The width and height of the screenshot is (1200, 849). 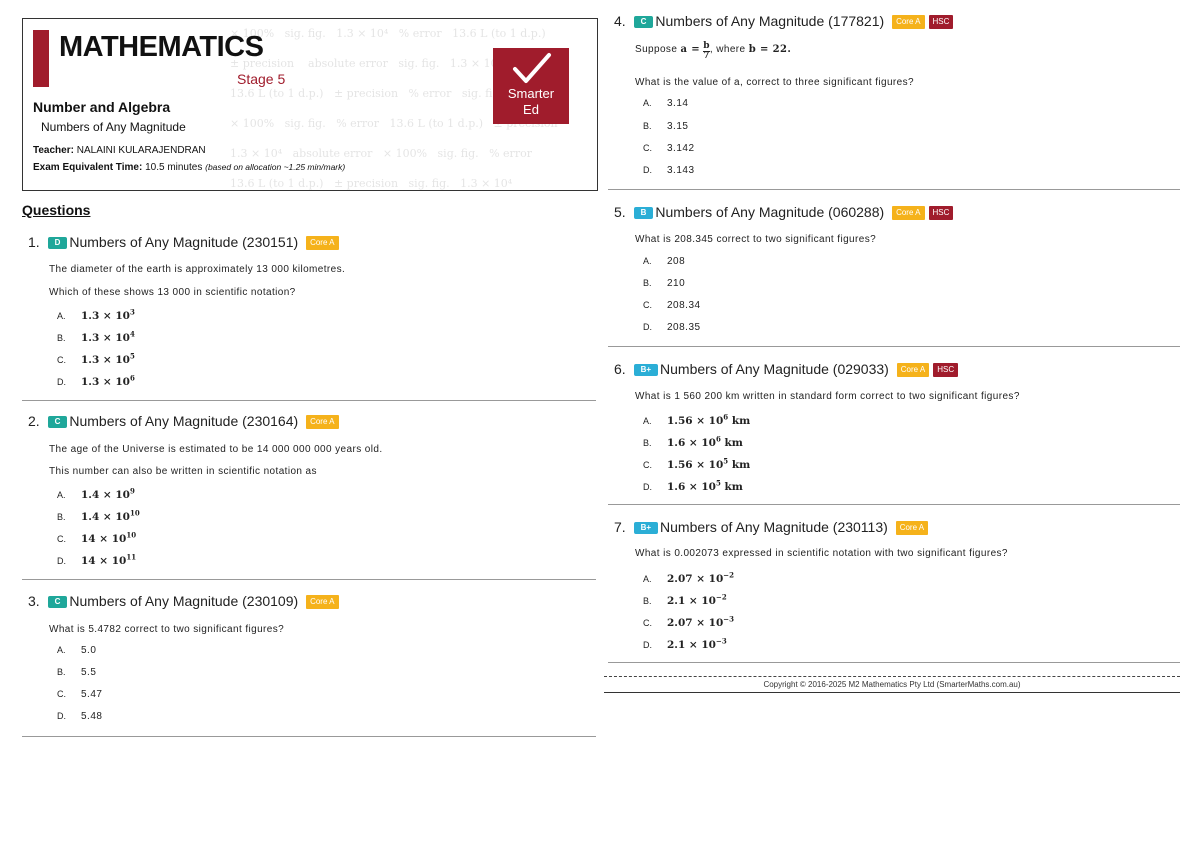 I want to click on footer-rule, so click(x=892, y=692).